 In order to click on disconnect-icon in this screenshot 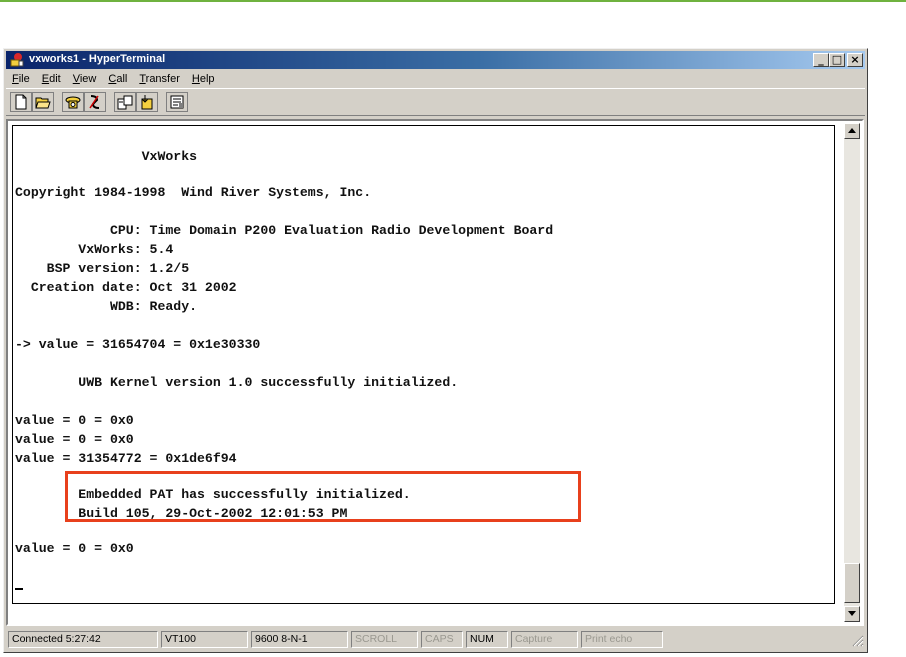, I will do `click(94, 102)`.